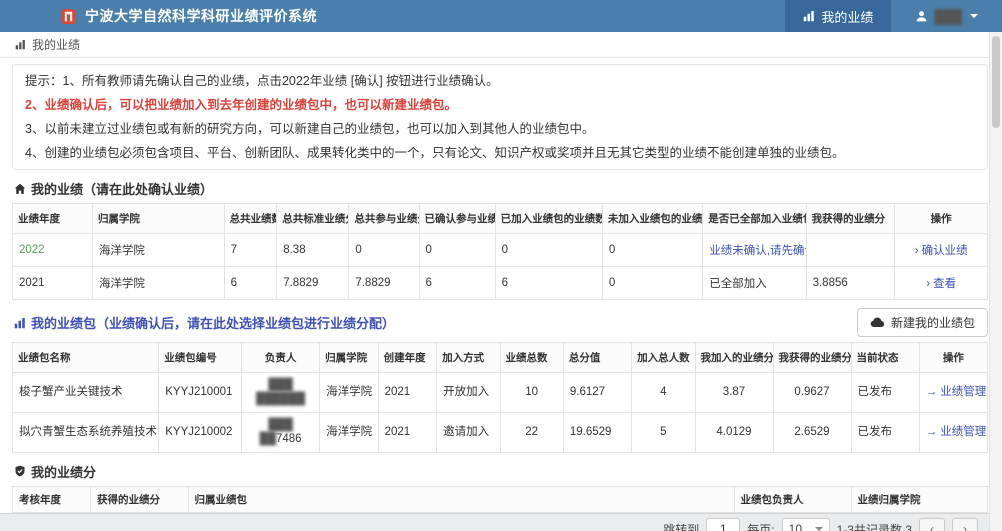 The height and width of the screenshot is (531, 1002). What do you see at coordinates (501, 188) in the screenshot?
I see `section-title-my-performance: 我的业绩（请在此处确认业绩）` at bounding box center [501, 188].